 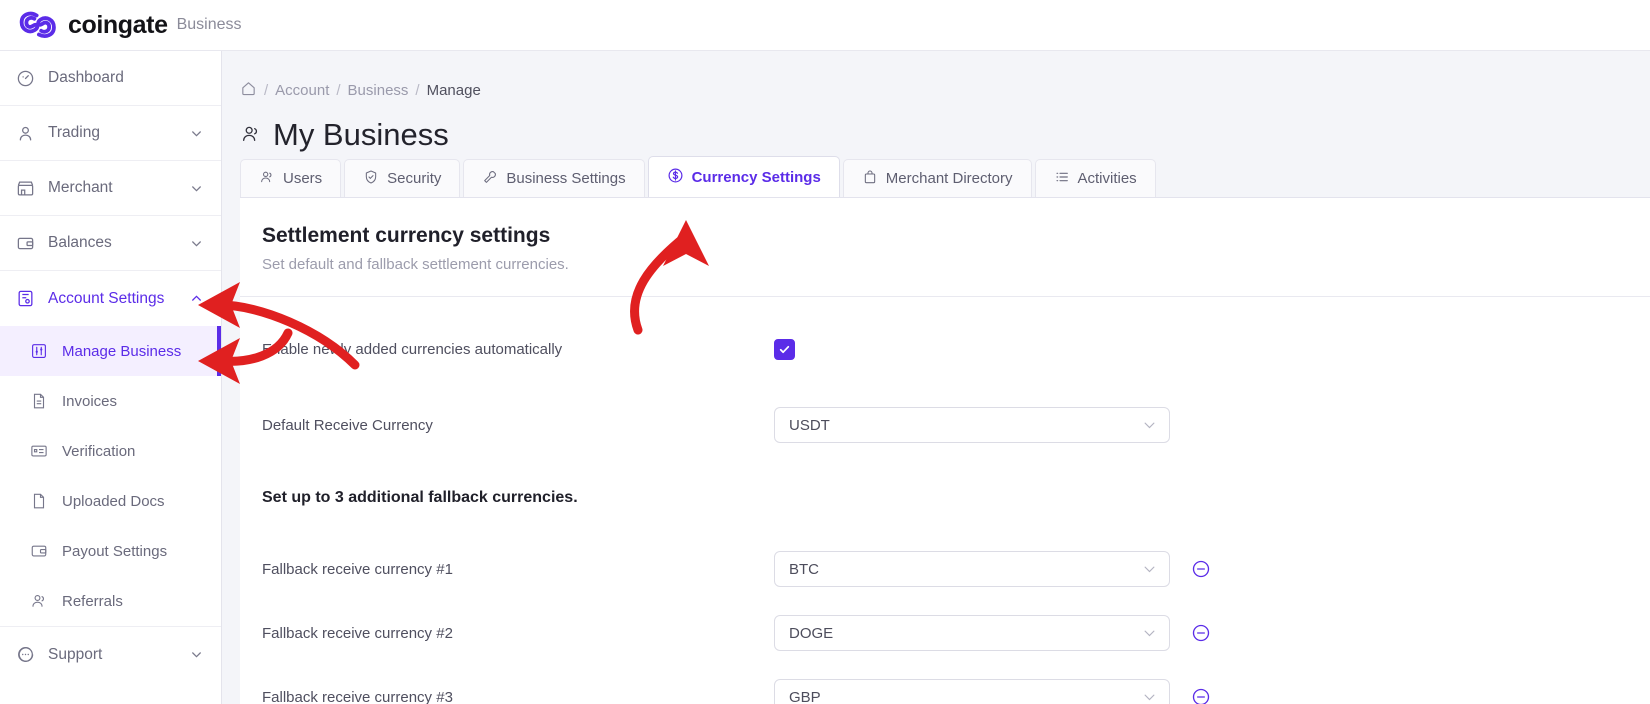 I want to click on tab-label: Security, so click(x=414, y=178).